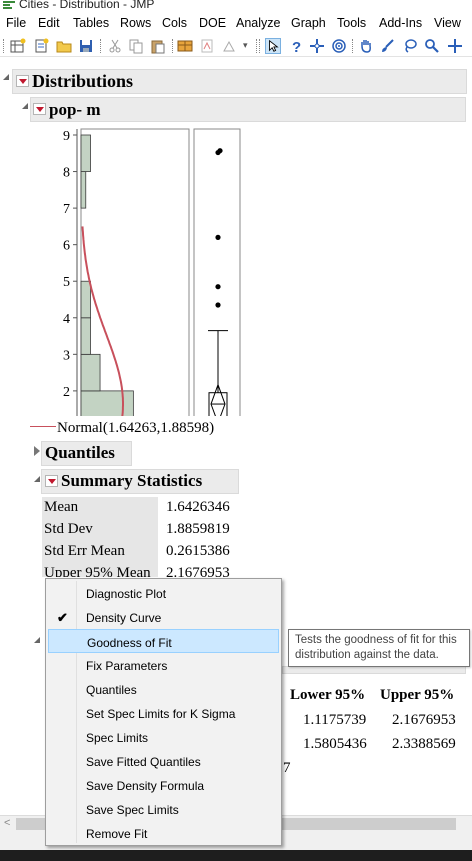 This screenshot has height=861, width=472. What do you see at coordinates (66, 392) in the screenshot?
I see `y-axis-tick-label: 2` at bounding box center [66, 392].